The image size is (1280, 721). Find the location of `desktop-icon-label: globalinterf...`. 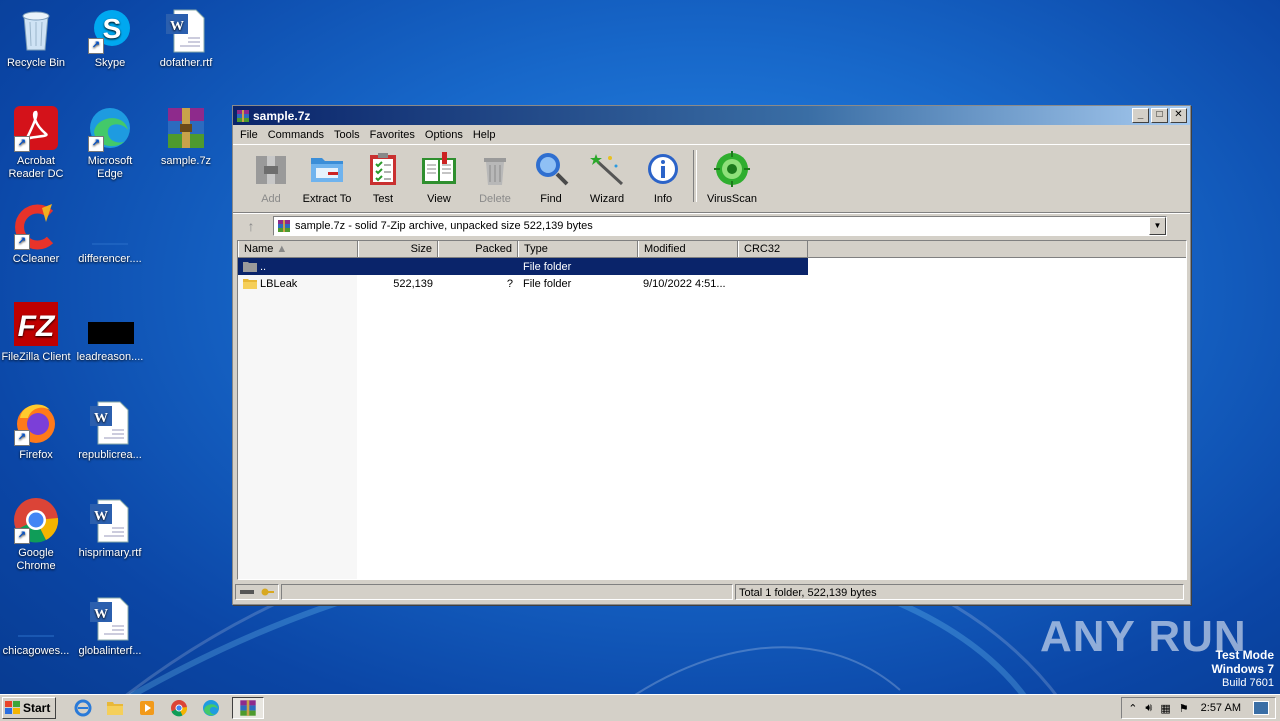

desktop-icon-label: globalinterf... is located at coordinates (110, 651).